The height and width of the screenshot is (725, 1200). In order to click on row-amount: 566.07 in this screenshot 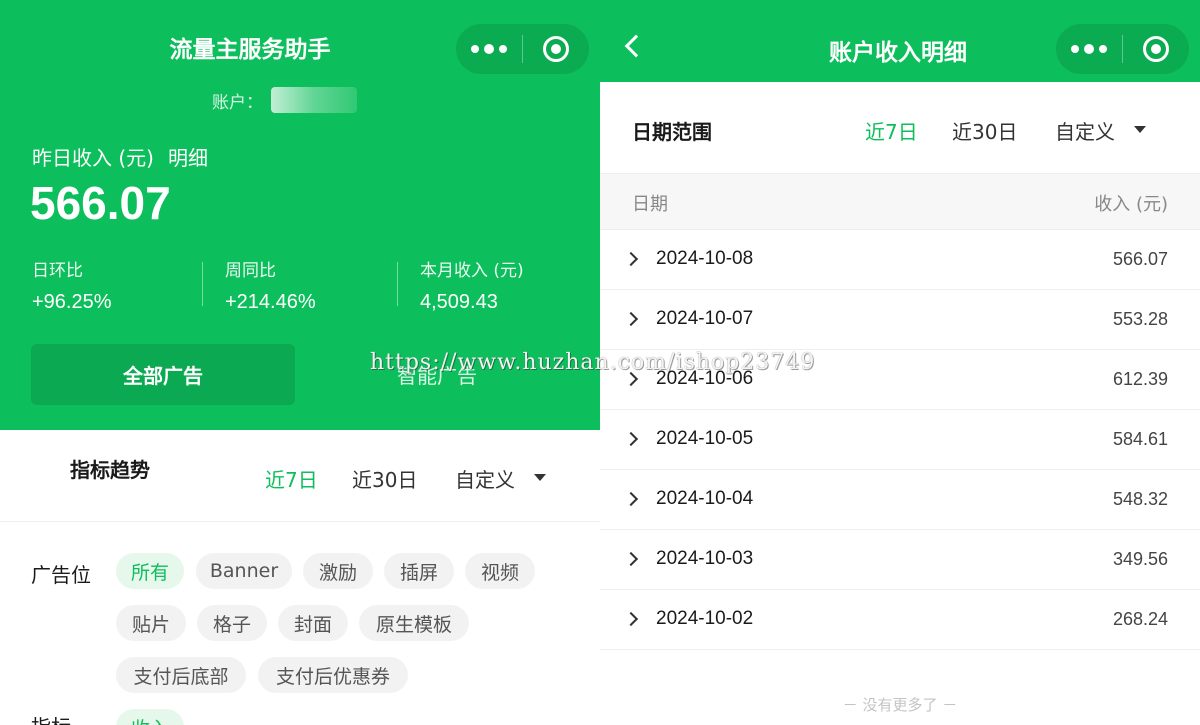, I will do `click(1140, 259)`.